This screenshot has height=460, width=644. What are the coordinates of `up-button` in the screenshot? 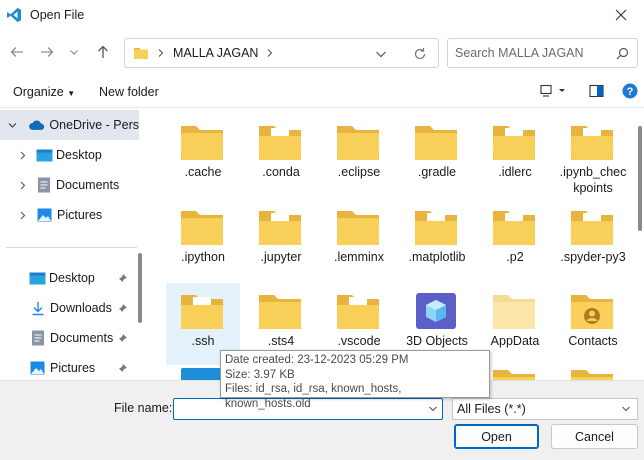 It's located at (103, 52).